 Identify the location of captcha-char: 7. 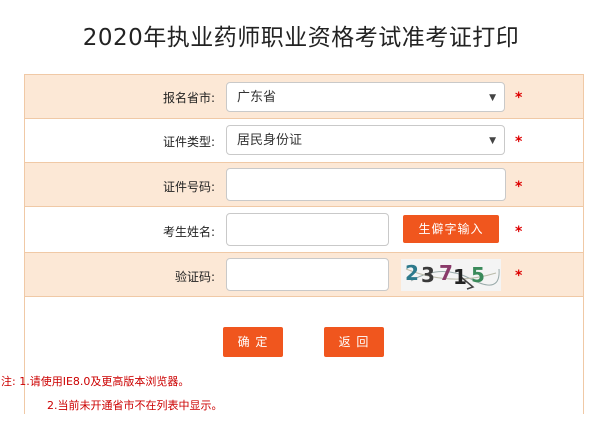
(446, 273).